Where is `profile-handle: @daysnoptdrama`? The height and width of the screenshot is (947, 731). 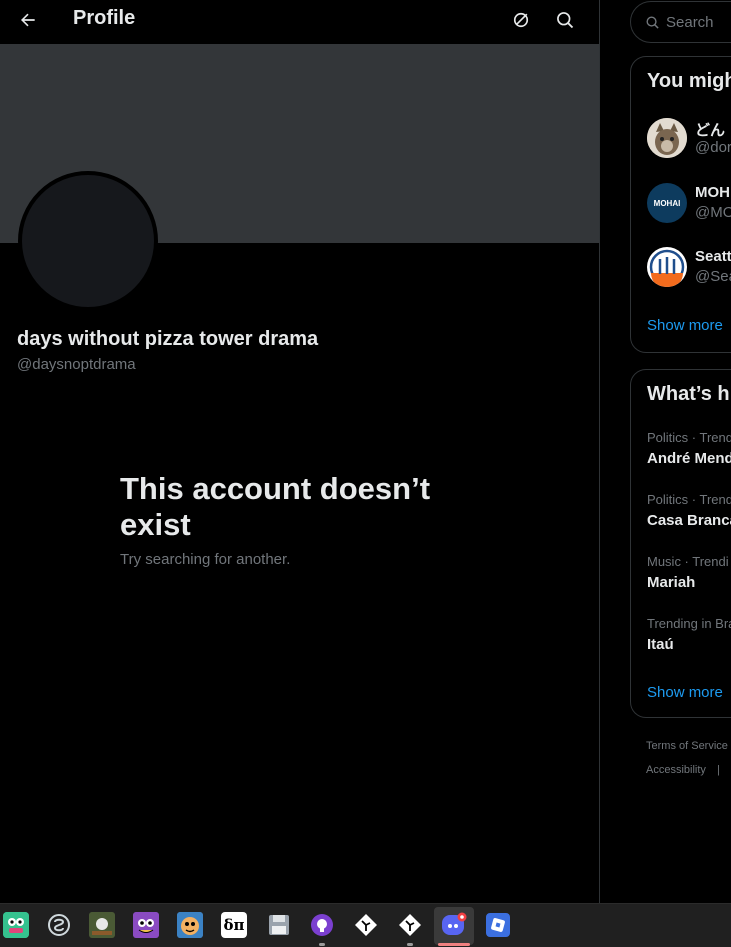 profile-handle: @daysnoptdrama is located at coordinates (76, 364).